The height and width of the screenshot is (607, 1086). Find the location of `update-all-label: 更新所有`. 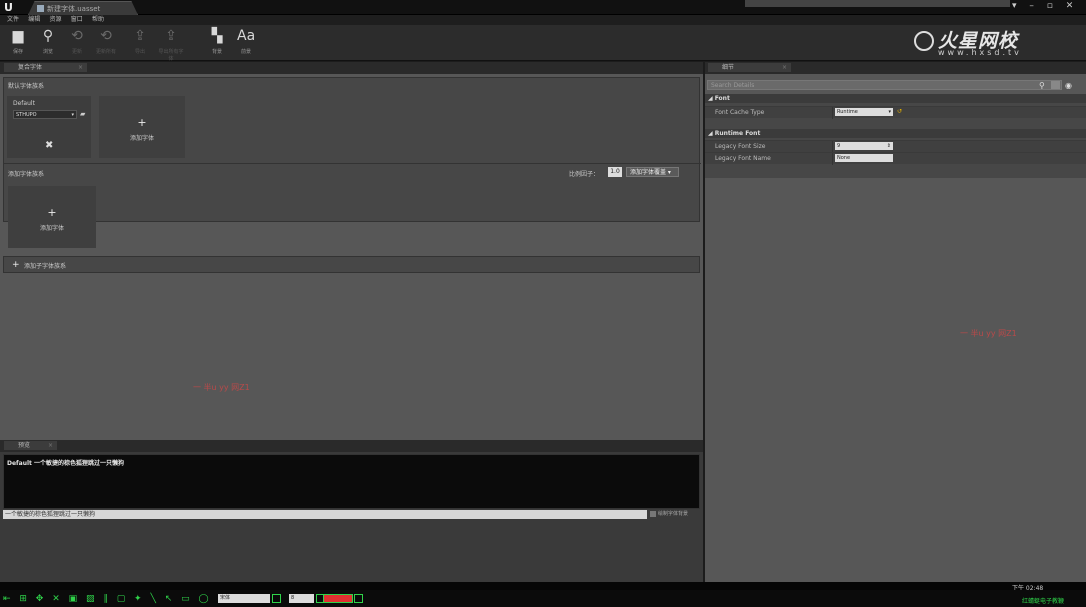

update-all-label: 更新所有 is located at coordinates (105, 52).